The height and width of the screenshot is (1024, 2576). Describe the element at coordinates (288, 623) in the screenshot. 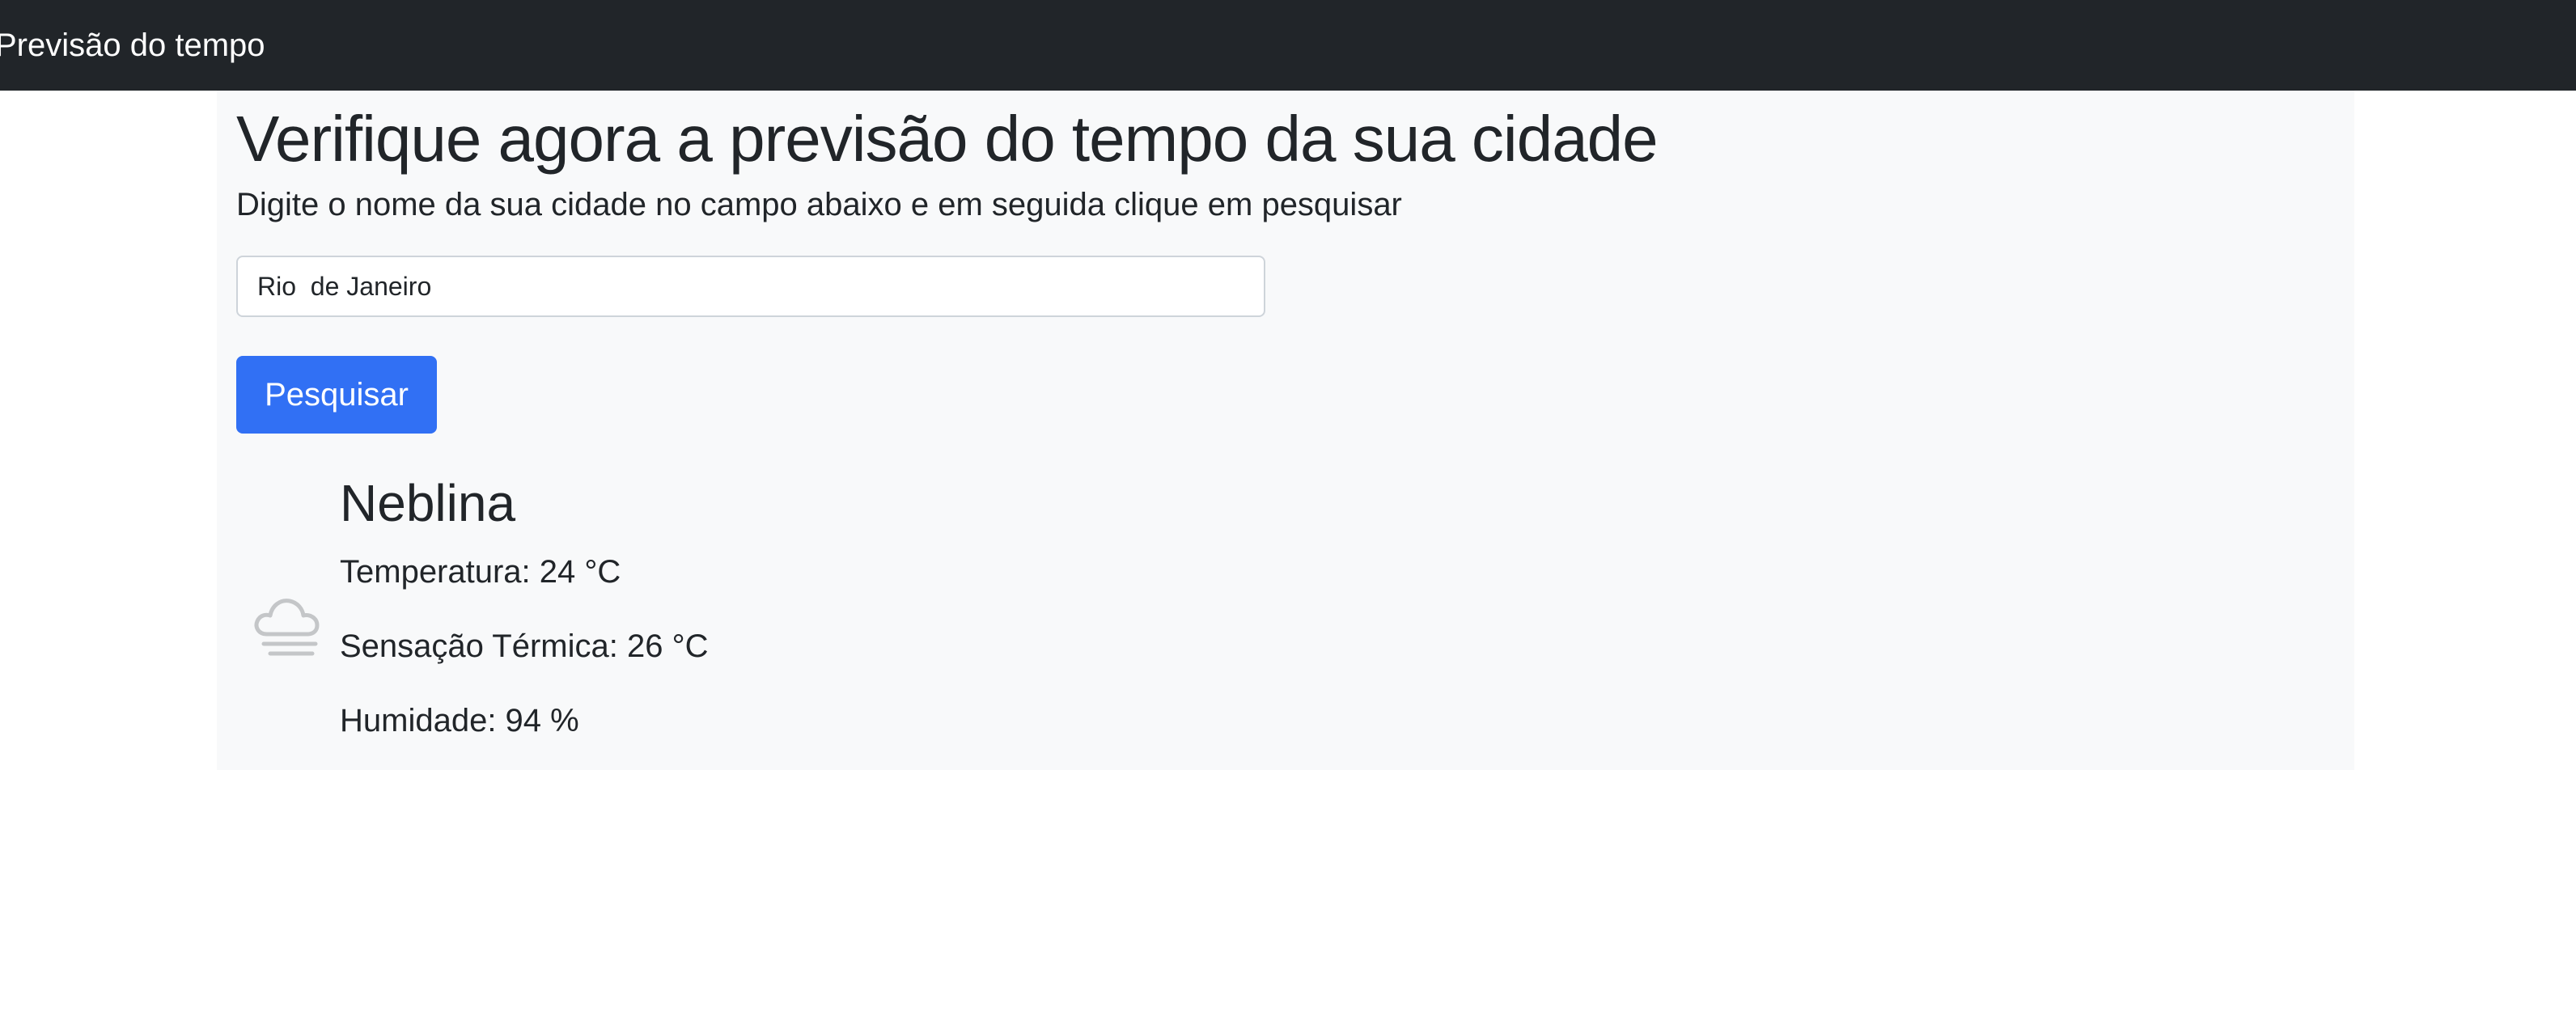

I see `cloud-fog-icon` at that location.